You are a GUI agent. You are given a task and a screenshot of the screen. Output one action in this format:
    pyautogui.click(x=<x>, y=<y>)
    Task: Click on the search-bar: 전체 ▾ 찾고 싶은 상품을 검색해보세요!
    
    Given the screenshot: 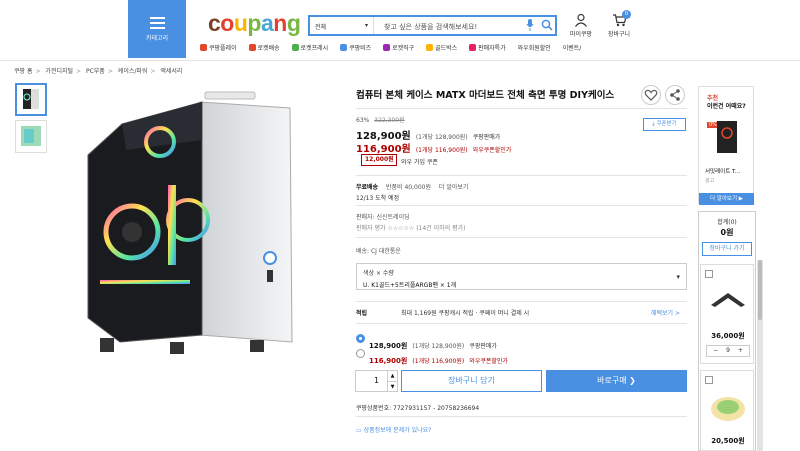 What is the action you would take?
    pyautogui.click(x=432, y=25)
    